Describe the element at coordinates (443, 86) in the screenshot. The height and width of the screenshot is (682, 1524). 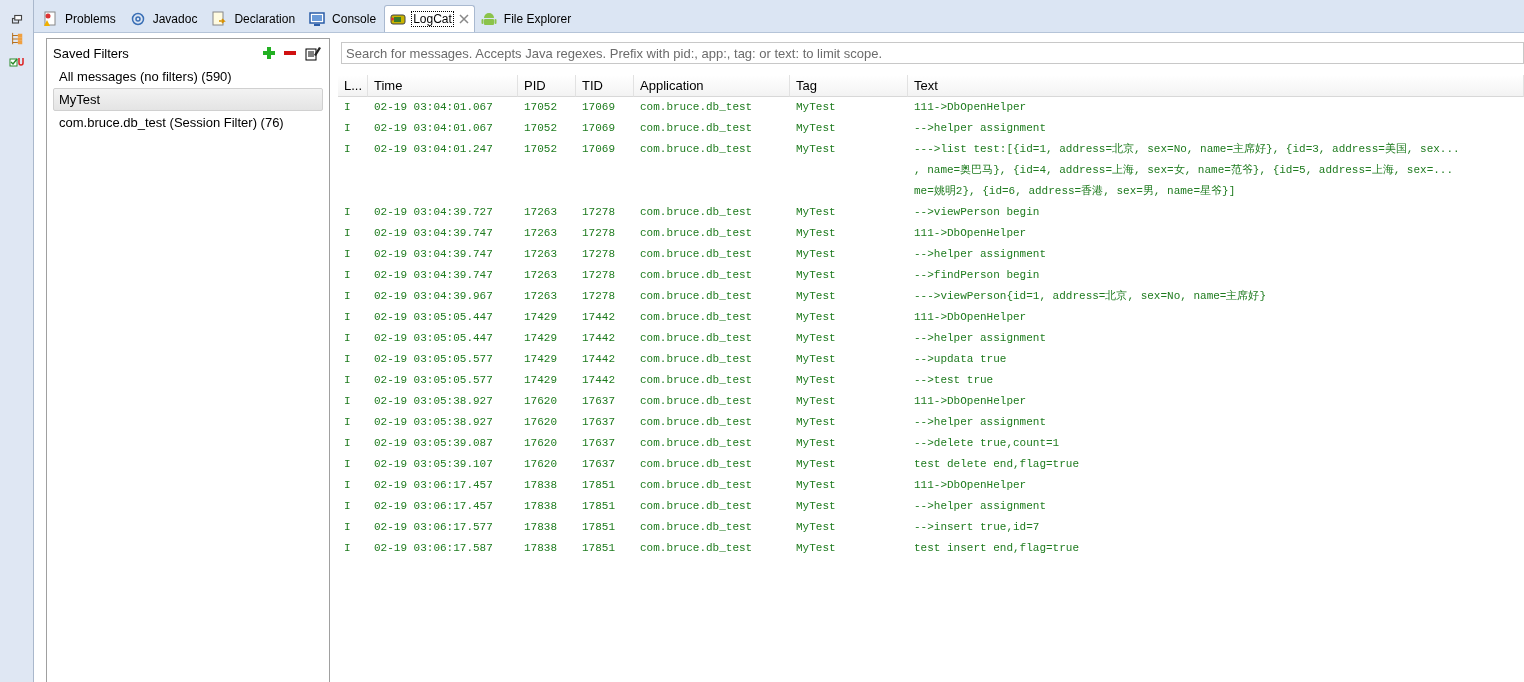
I see `column-header: Time` at that location.